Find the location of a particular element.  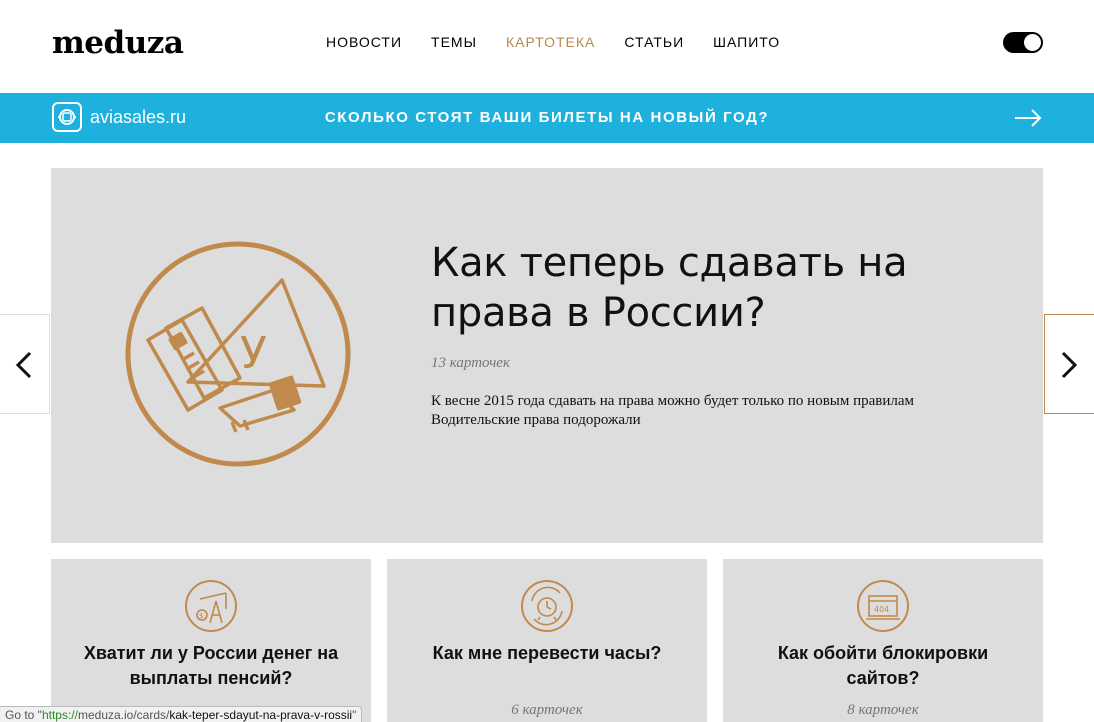

status-host: meduza.io/cards/ is located at coordinates (123, 715).